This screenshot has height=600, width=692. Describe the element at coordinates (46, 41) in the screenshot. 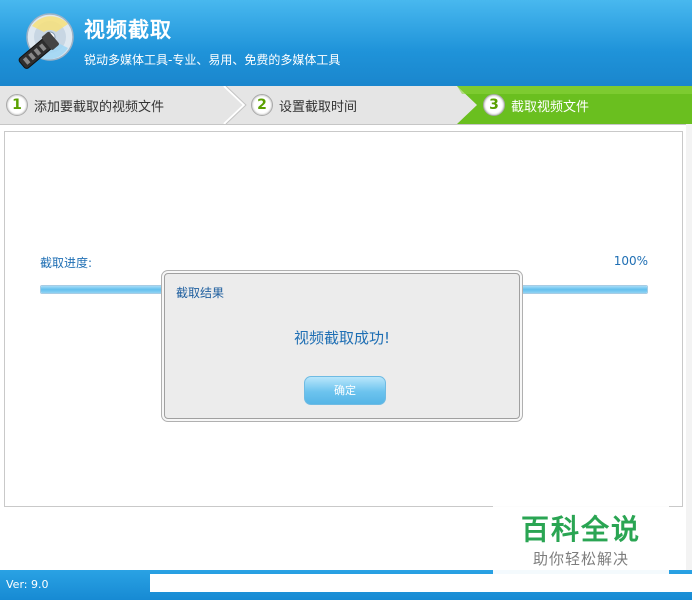

I see `video-clip-logo-icon` at that location.